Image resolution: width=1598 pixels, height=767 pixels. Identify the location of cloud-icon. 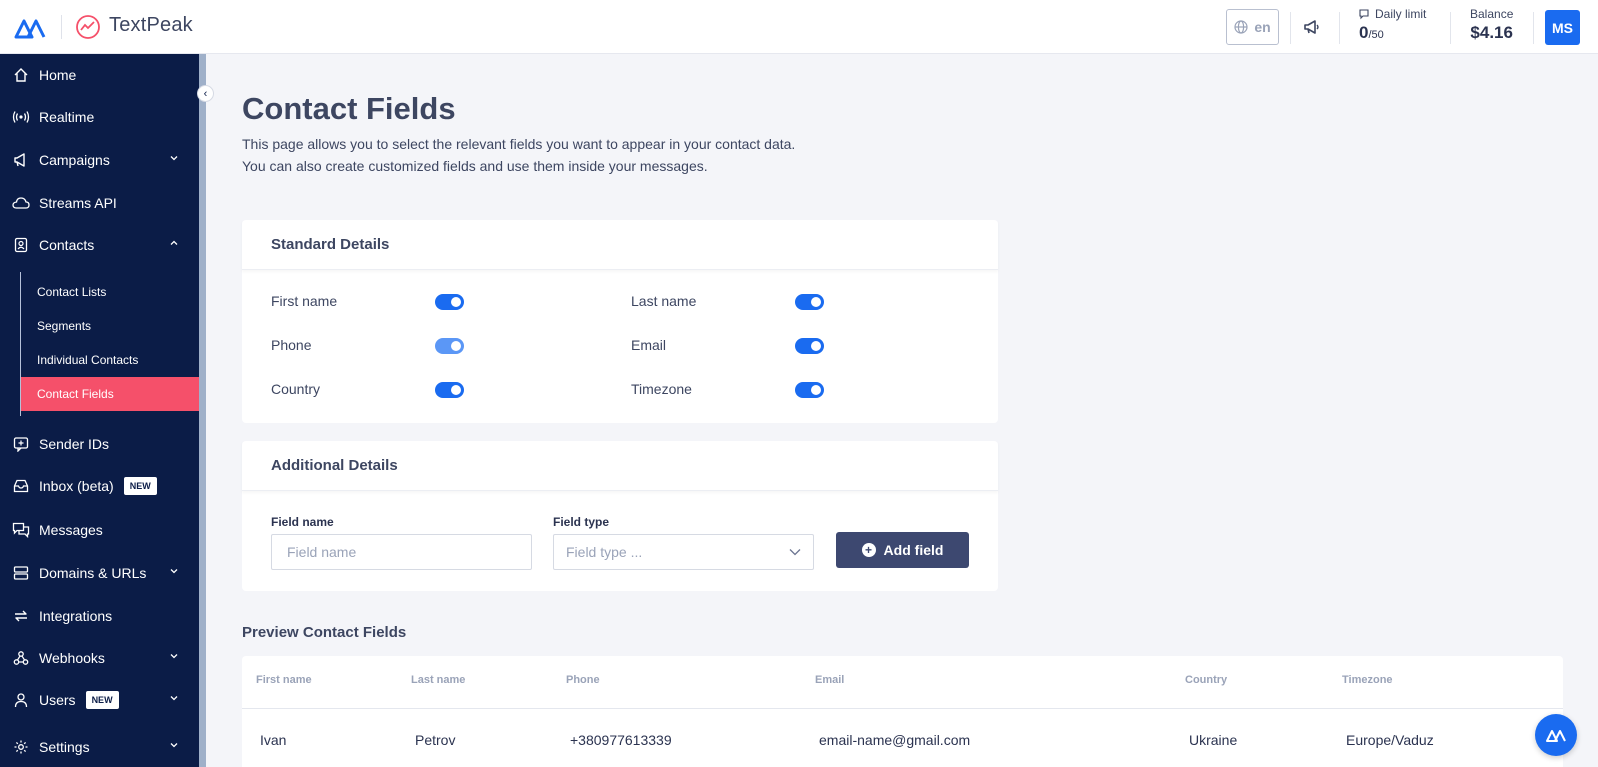
(21, 203).